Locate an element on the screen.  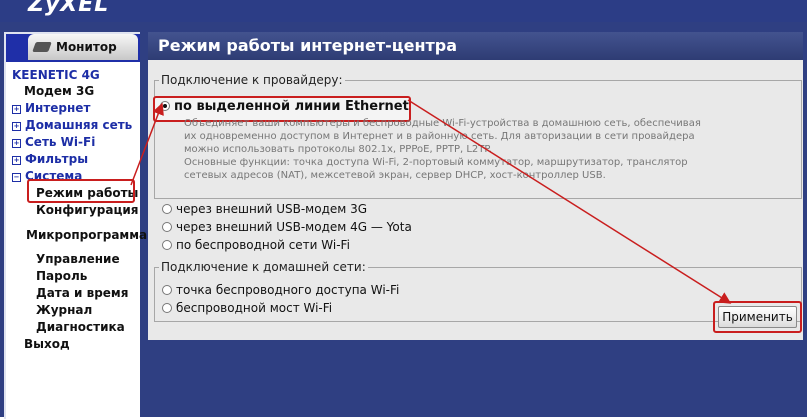
radio-access-point is located at coordinates (167, 290).